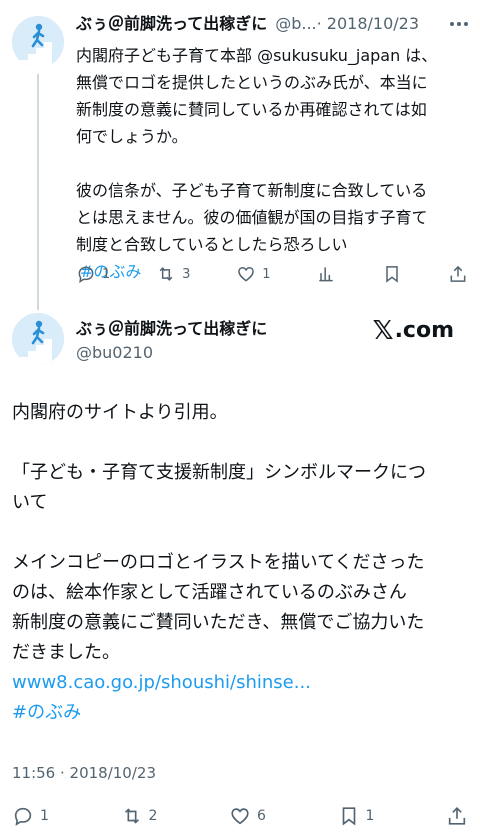 The width and height of the screenshot is (480, 835). What do you see at coordinates (66, 652) in the screenshot?
I see `tweet2-text-line: だきました。` at bounding box center [66, 652].